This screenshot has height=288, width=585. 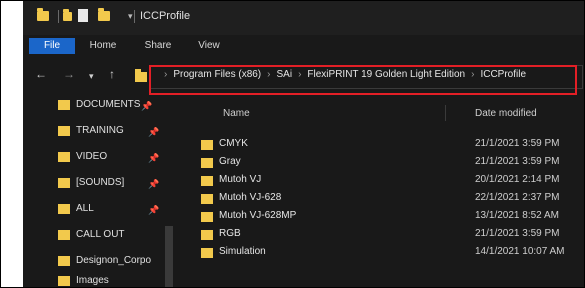 What do you see at coordinates (104, 14) in the screenshot?
I see `new-folder-icon` at bounding box center [104, 14].